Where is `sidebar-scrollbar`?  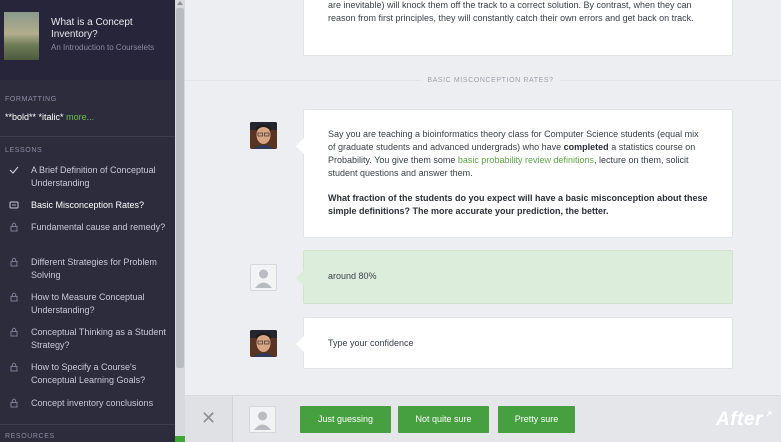 sidebar-scrollbar is located at coordinates (180, 221).